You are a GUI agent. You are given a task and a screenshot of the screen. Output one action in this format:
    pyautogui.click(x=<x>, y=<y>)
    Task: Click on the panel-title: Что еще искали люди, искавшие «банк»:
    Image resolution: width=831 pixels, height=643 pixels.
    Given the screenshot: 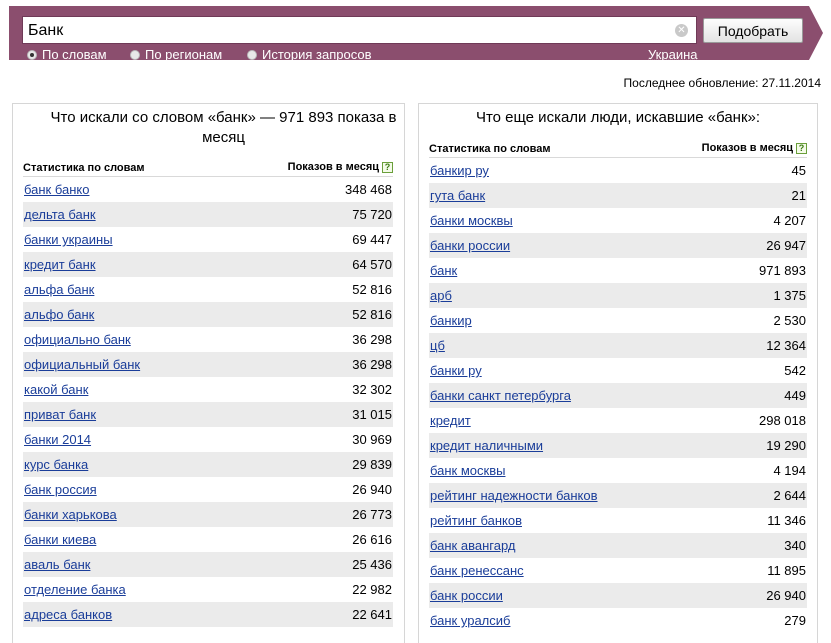 What is the action you would take?
    pyautogui.click(x=618, y=117)
    